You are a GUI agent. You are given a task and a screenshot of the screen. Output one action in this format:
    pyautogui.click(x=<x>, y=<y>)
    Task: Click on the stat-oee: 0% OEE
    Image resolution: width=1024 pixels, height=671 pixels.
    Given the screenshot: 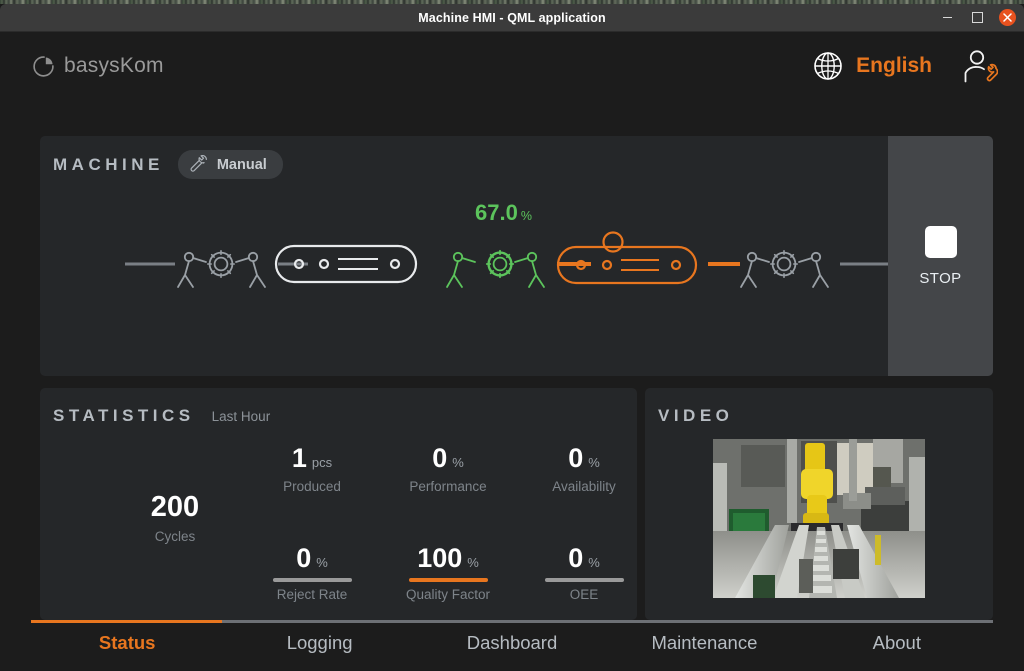 What is the action you would take?
    pyautogui.click(x=584, y=572)
    